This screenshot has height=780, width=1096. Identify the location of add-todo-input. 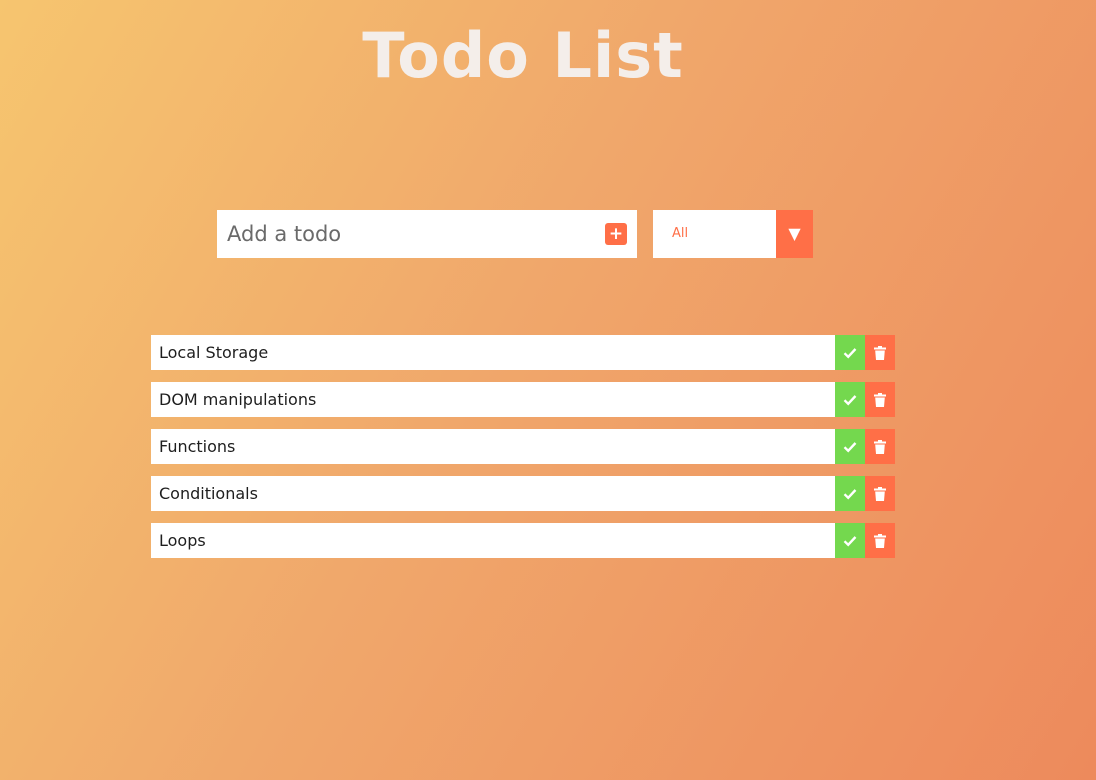
(411, 234).